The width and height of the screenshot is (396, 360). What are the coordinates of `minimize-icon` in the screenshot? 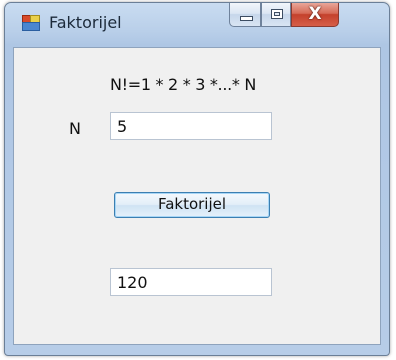 It's located at (246, 18).